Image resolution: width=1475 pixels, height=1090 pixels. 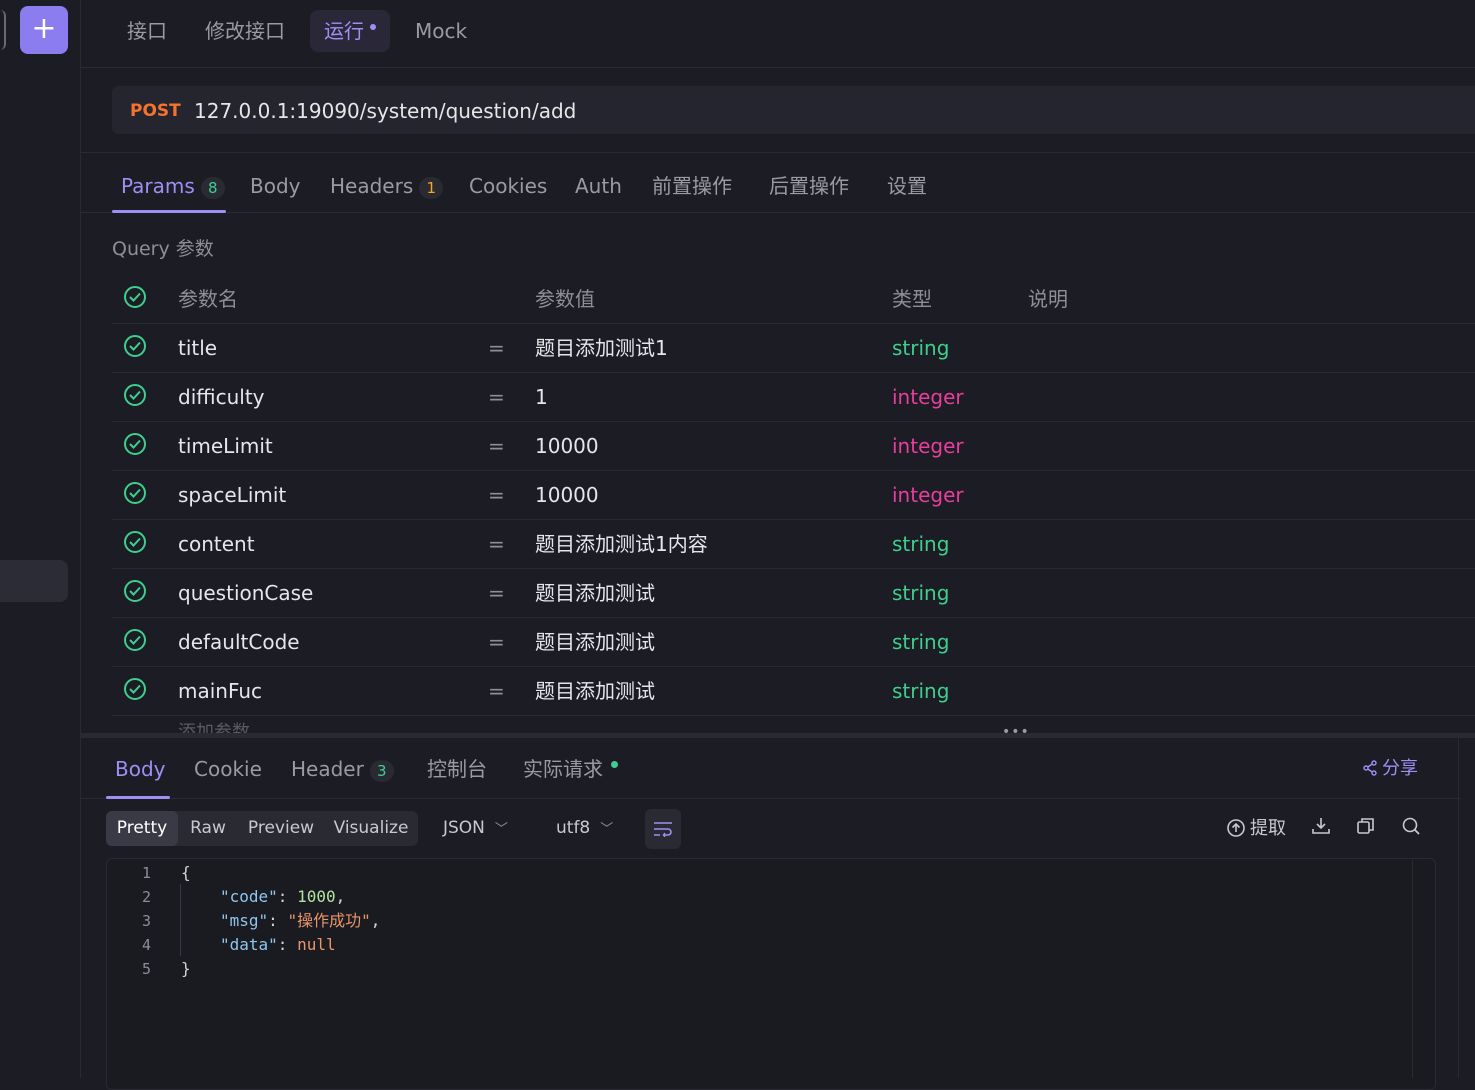 I want to click on tab-response-body: Body, so click(x=140, y=769).